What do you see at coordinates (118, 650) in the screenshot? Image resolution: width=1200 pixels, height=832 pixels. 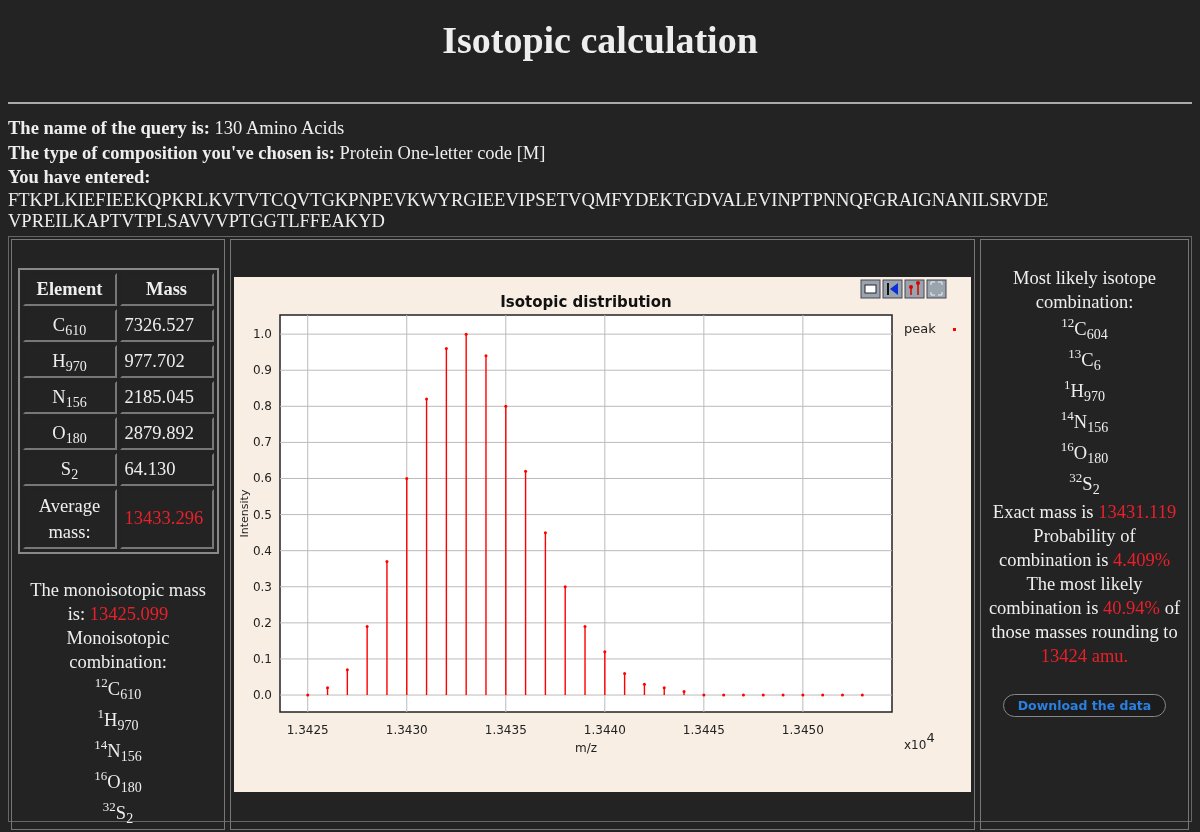 I see `combination-label: Monoisotopic combination:` at bounding box center [118, 650].